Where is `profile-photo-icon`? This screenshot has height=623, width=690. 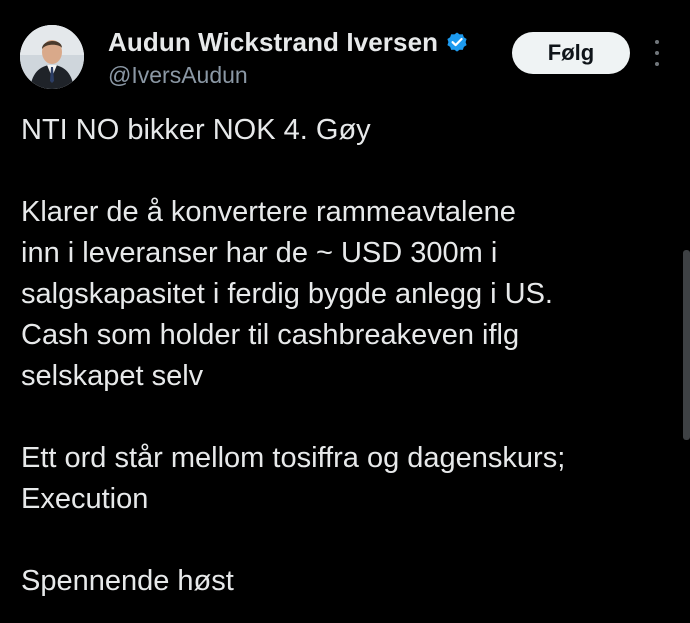 profile-photo-icon is located at coordinates (52, 57).